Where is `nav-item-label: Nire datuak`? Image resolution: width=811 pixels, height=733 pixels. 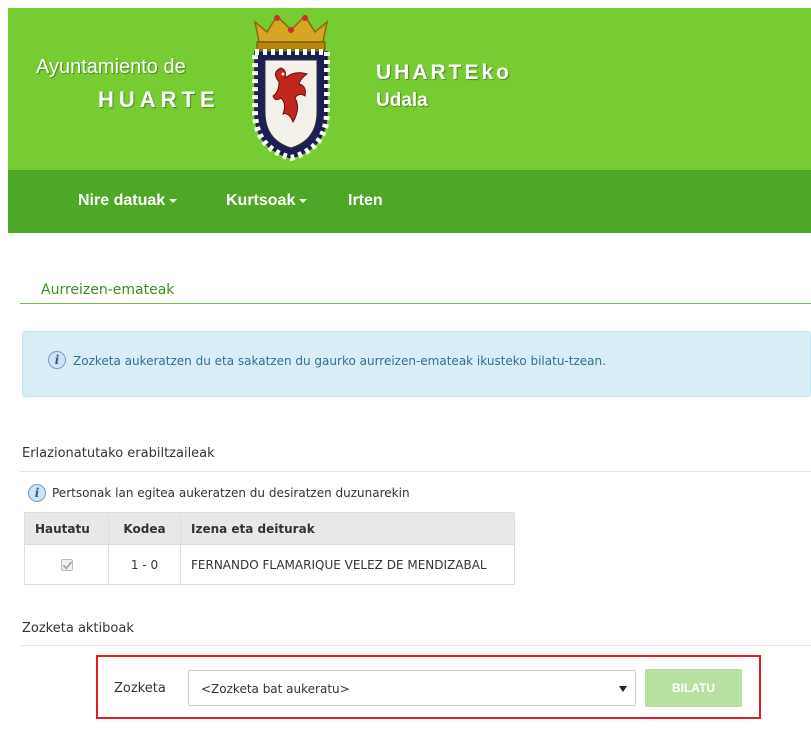 nav-item-label: Nire datuak is located at coordinates (122, 200).